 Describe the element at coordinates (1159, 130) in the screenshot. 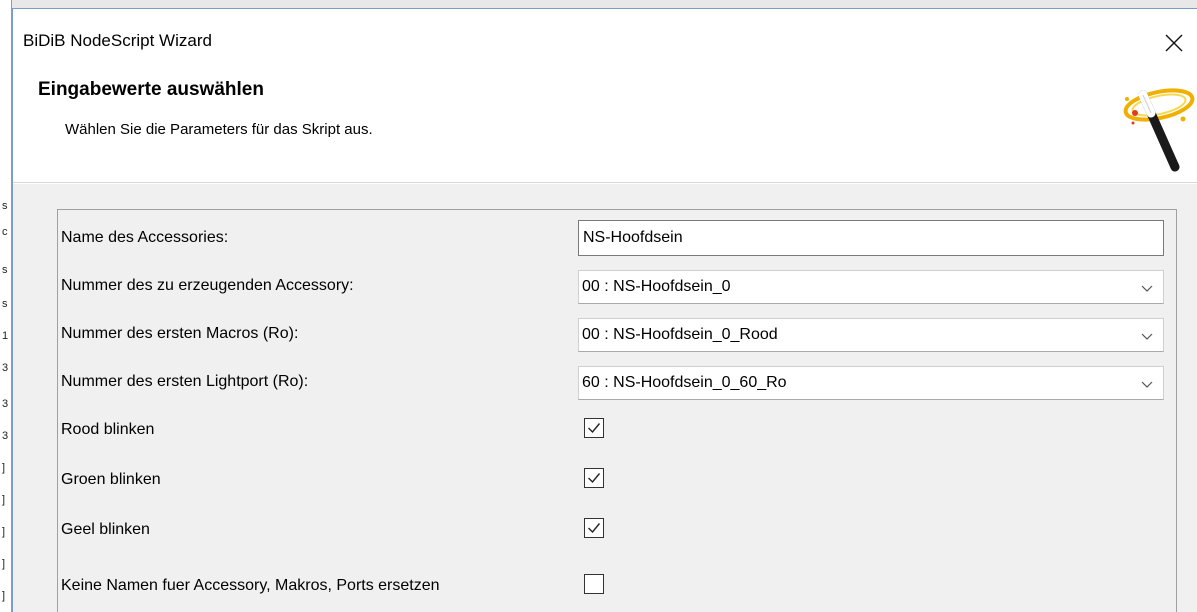

I see `magic-wand-icon` at that location.